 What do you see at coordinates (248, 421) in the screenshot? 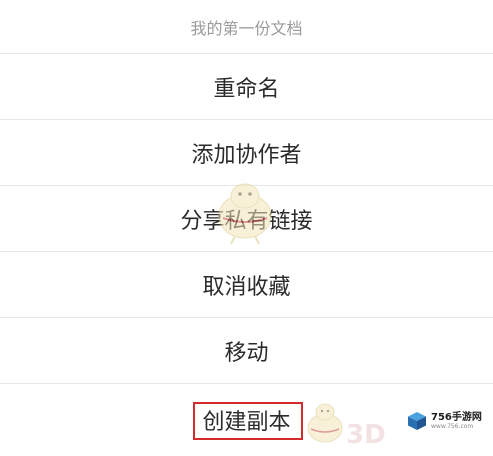
I see `highlight-box` at bounding box center [248, 421].